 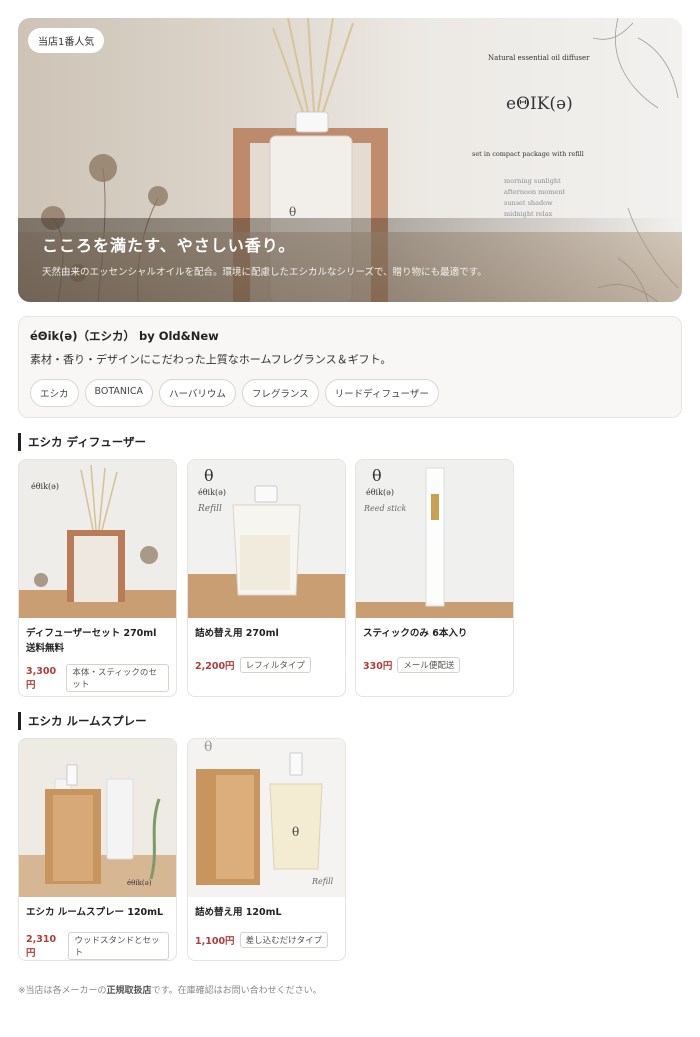 What do you see at coordinates (97, 818) in the screenshot?
I see `room-spray-image: éθik(ə)` at bounding box center [97, 818].